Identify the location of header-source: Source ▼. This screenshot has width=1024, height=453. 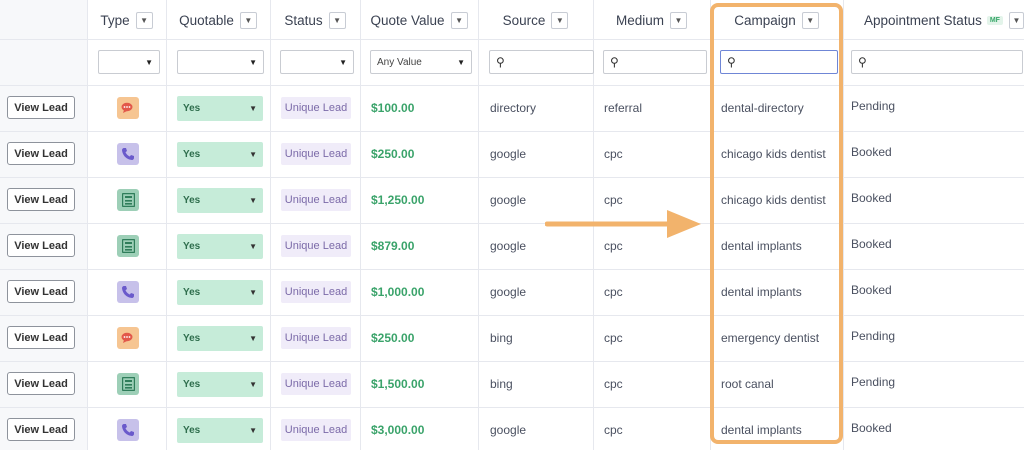
(535, 20).